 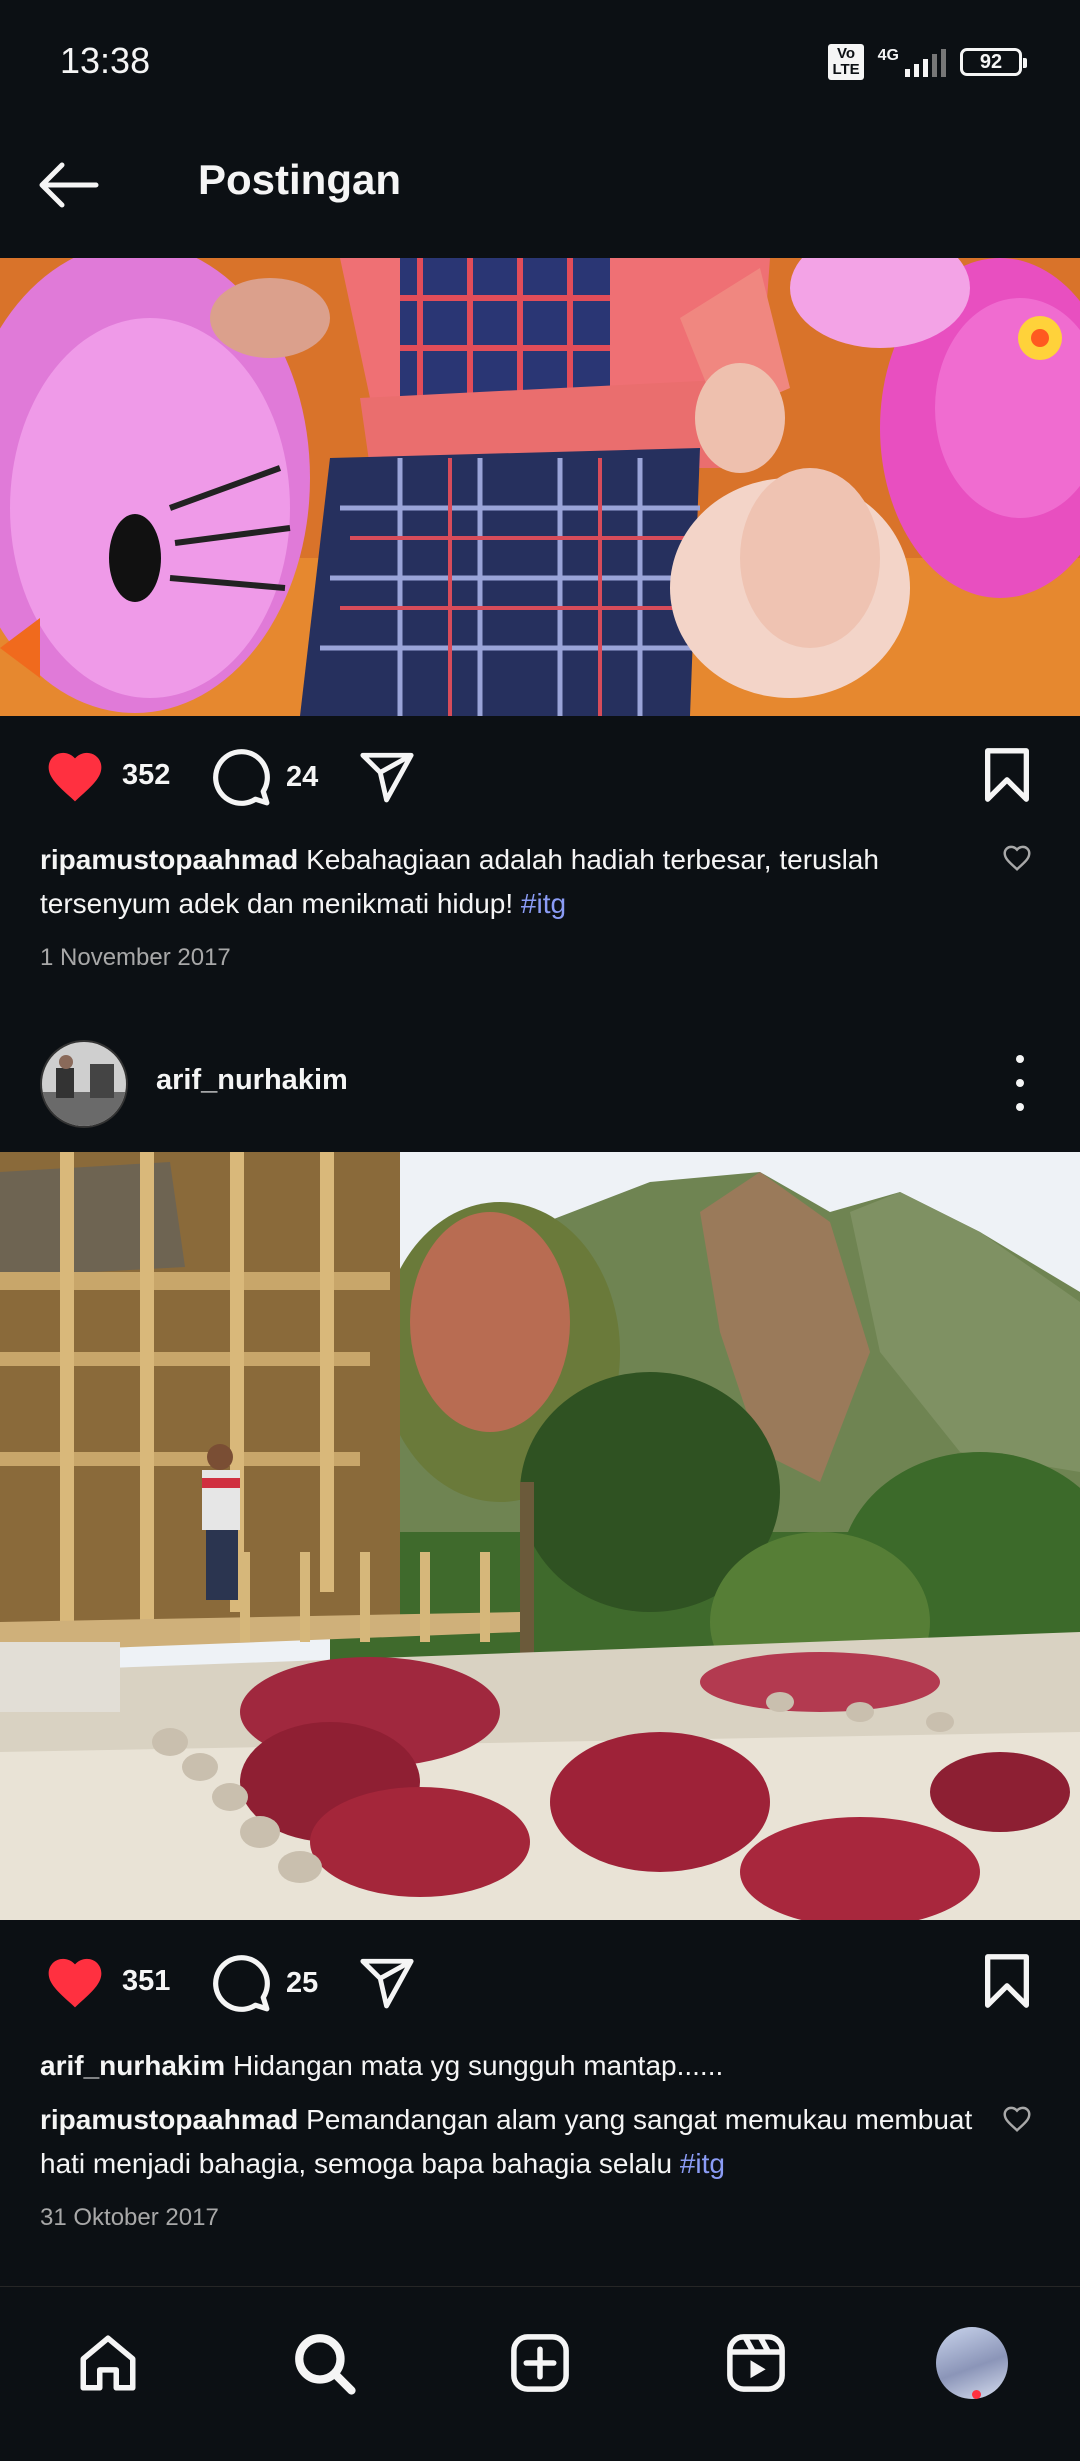 I want to click on caption-like-button, so click(x=1017, y=859).